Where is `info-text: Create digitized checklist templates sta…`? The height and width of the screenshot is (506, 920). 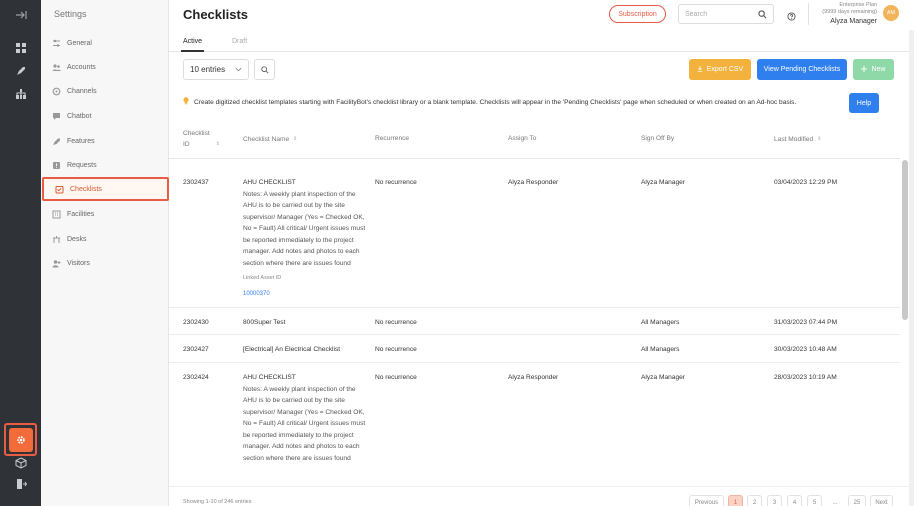 info-text: Create digitized checklist templates sta… is located at coordinates (495, 102).